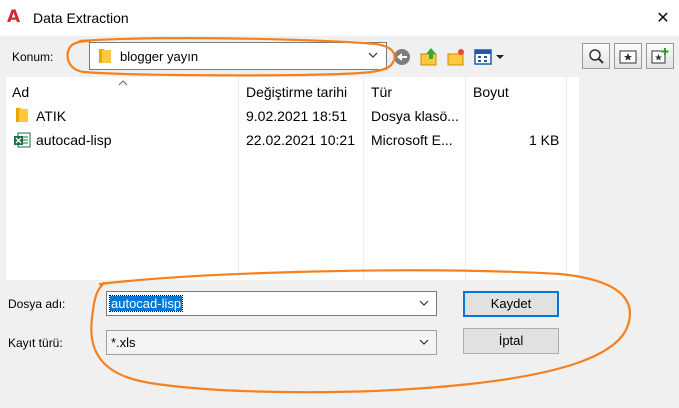  What do you see at coordinates (297, 116) in the screenshot?
I see `list-item-modified: 9.02.2021 18:51` at bounding box center [297, 116].